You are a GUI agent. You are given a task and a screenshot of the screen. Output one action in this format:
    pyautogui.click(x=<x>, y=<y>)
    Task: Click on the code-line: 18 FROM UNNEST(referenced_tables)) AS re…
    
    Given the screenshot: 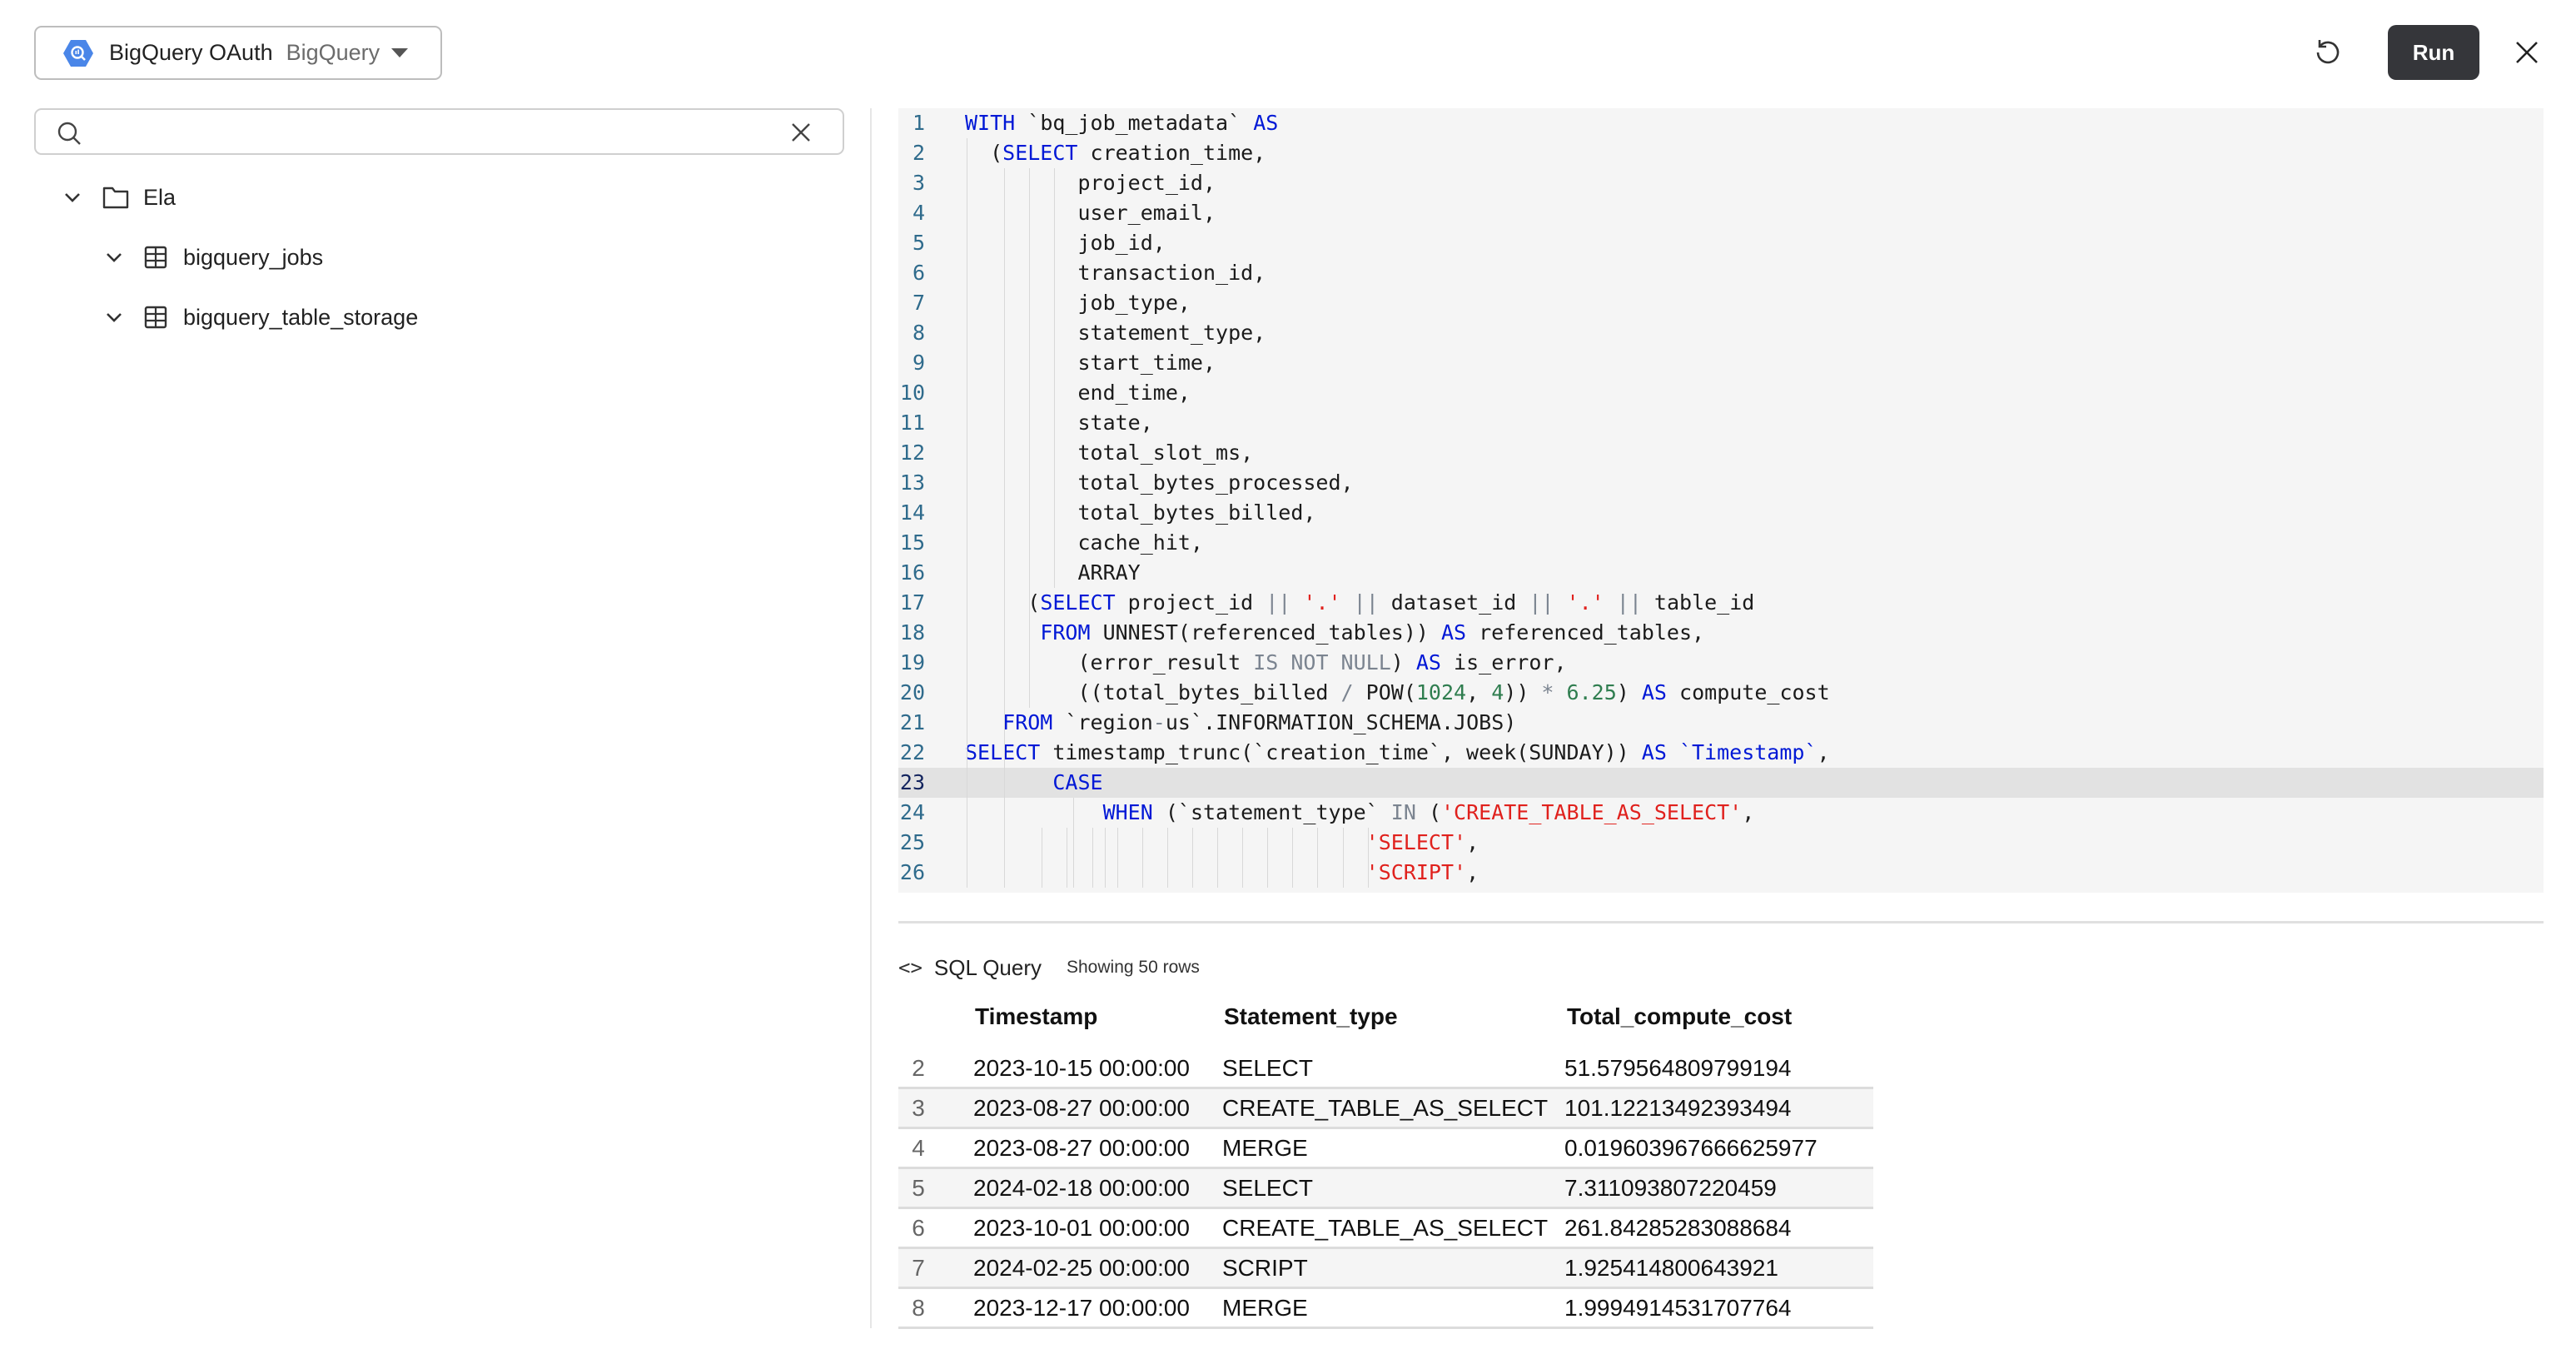 What is the action you would take?
    pyautogui.click(x=1721, y=633)
    